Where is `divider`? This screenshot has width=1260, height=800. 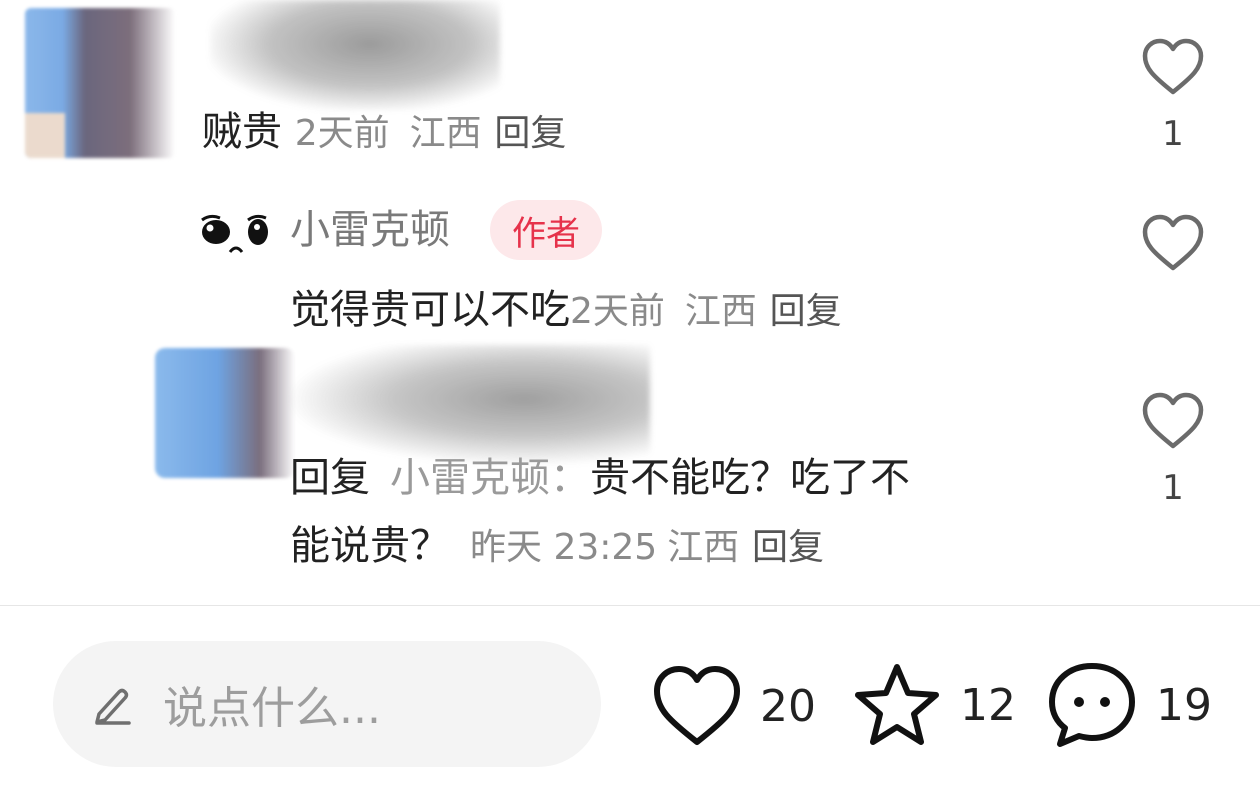 divider is located at coordinates (630, 605).